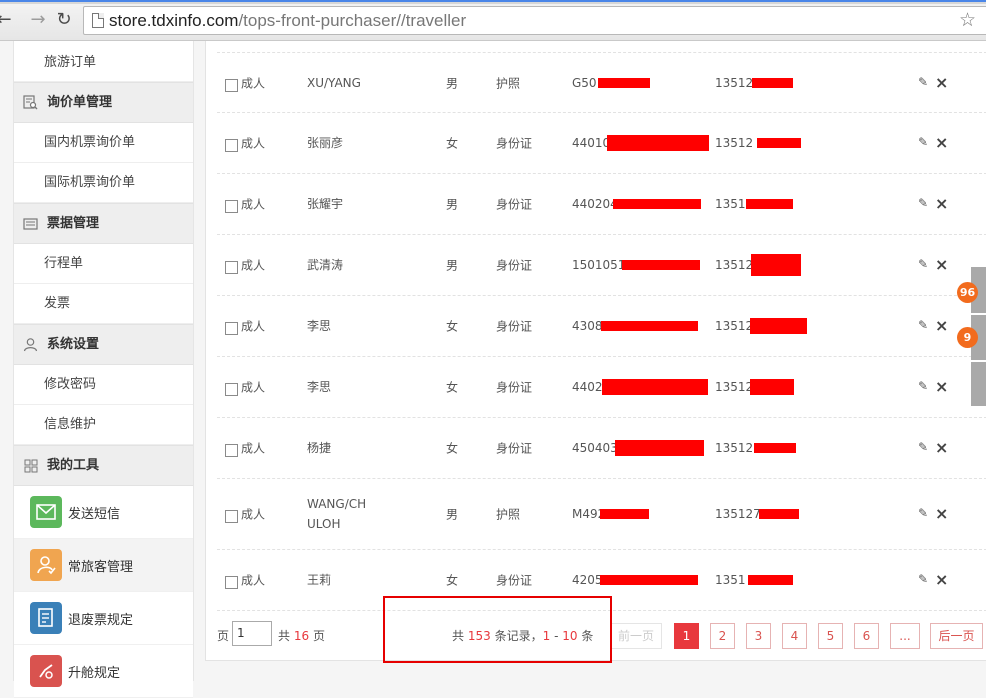 This screenshot has height=698, width=986. What do you see at coordinates (758, 636) in the screenshot?
I see `page-button-3: 3` at bounding box center [758, 636].